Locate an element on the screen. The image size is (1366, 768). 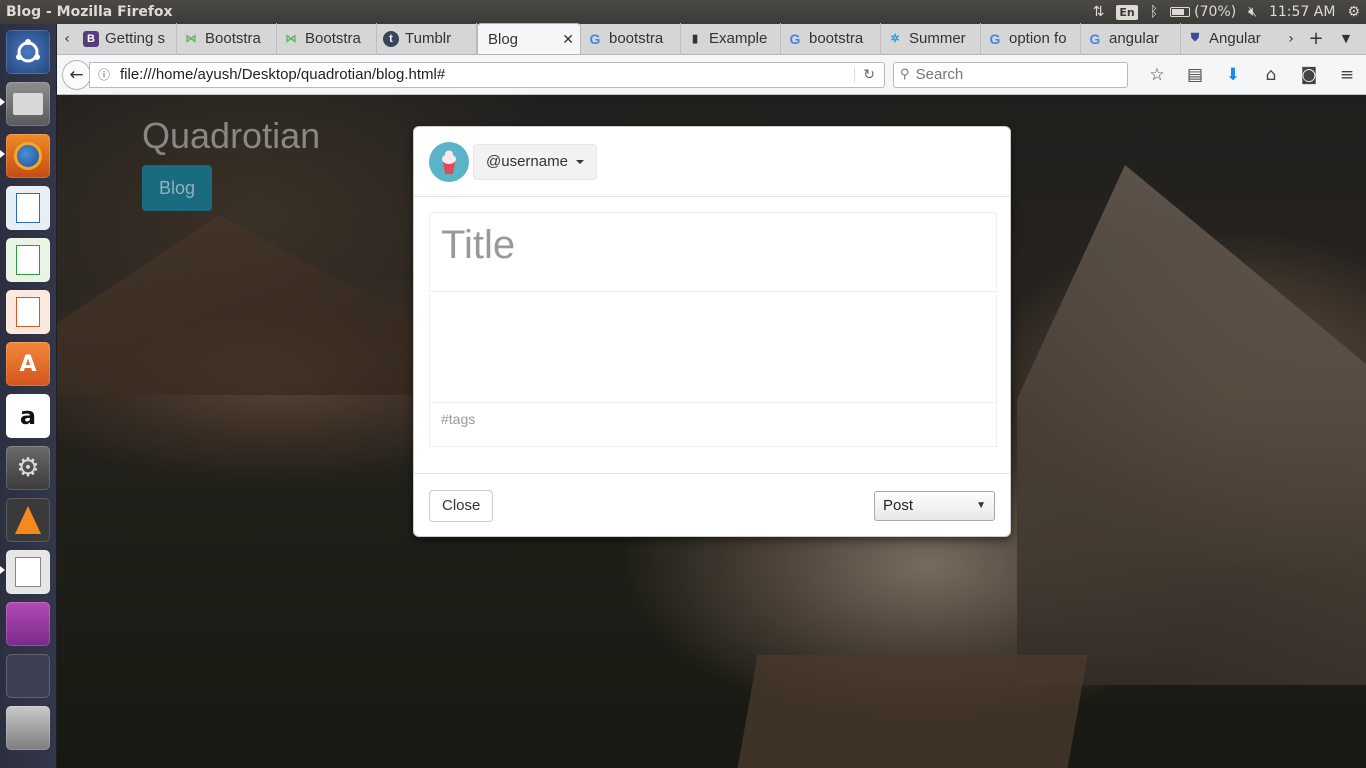
tab-angular: ⛊ Angular is located at coordinates (1231, 38).